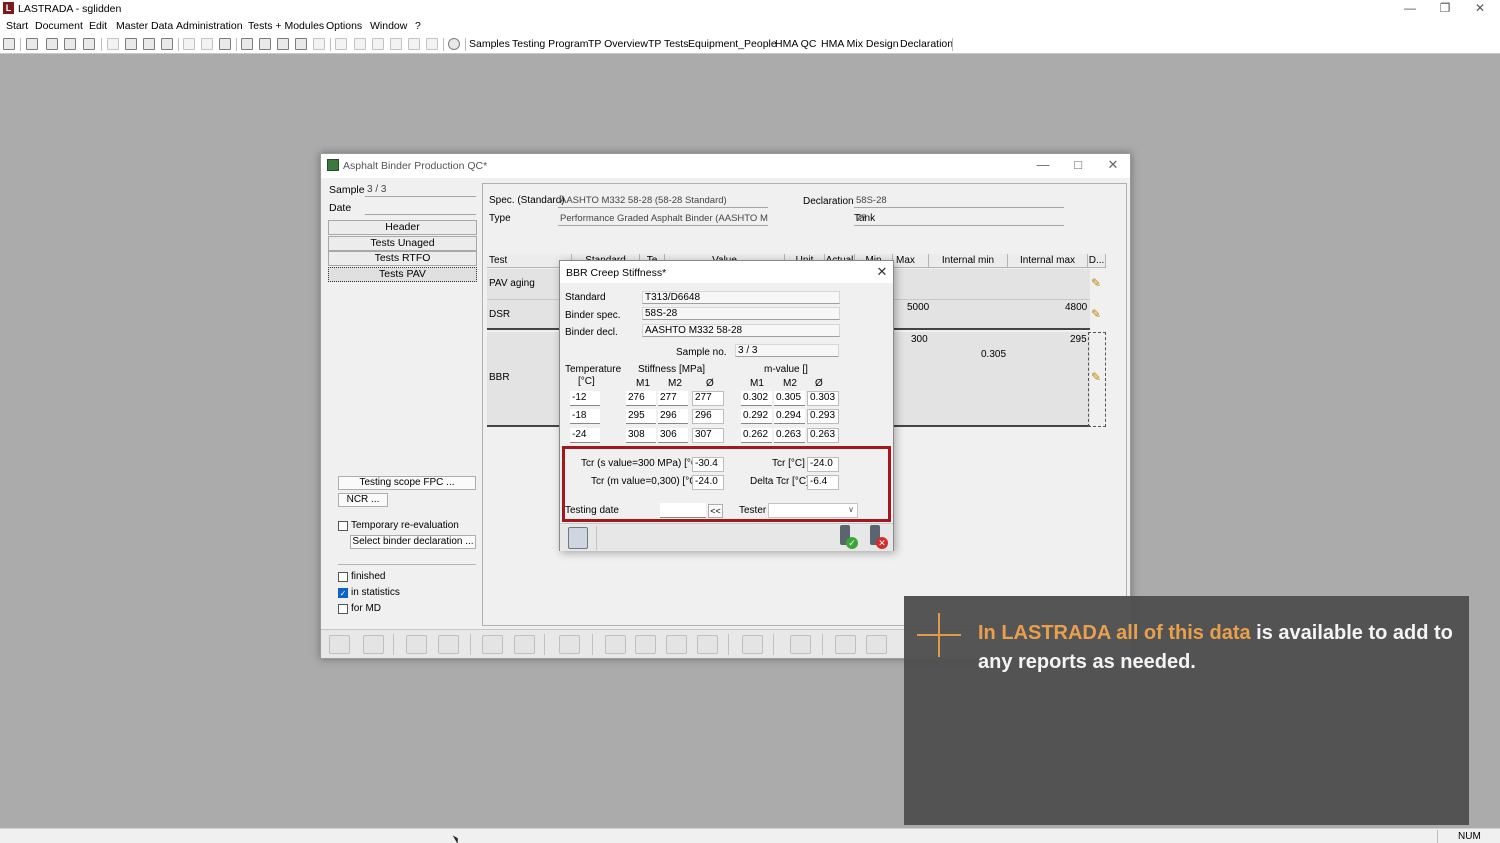 Image resolution: width=1500 pixels, height=843 pixels. What do you see at coordinates (882, 272) in the screenshot?
I see `dialog-close-icon: ✕` at bounding box center [882, 272].